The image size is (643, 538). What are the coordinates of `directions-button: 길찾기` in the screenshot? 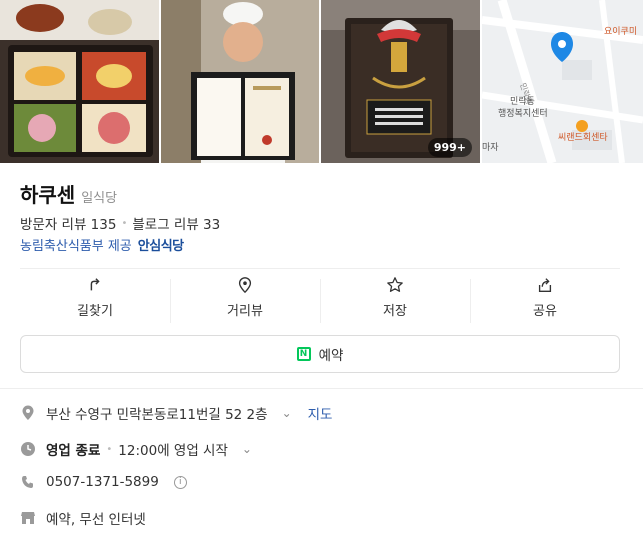 It's located at (95, 297).